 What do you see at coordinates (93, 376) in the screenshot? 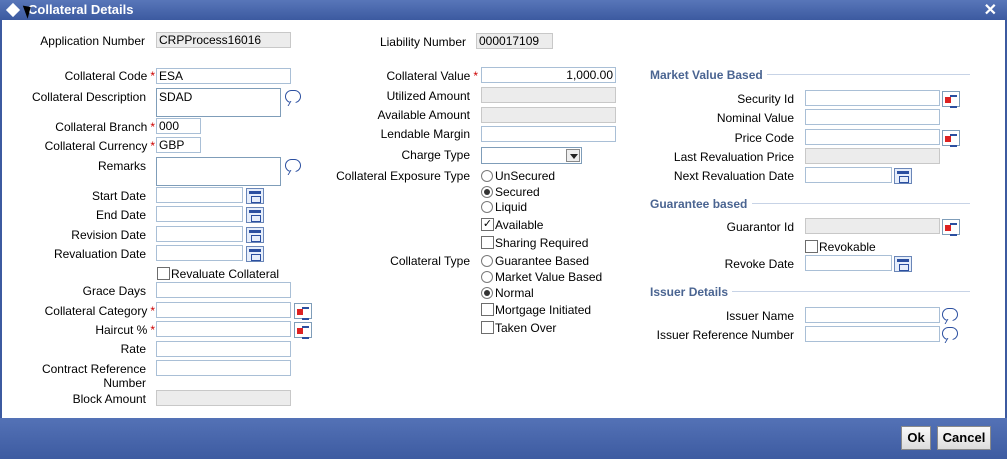
I see `contract-reference-label: Contract Reference Number` at bounding box center [93, 376].